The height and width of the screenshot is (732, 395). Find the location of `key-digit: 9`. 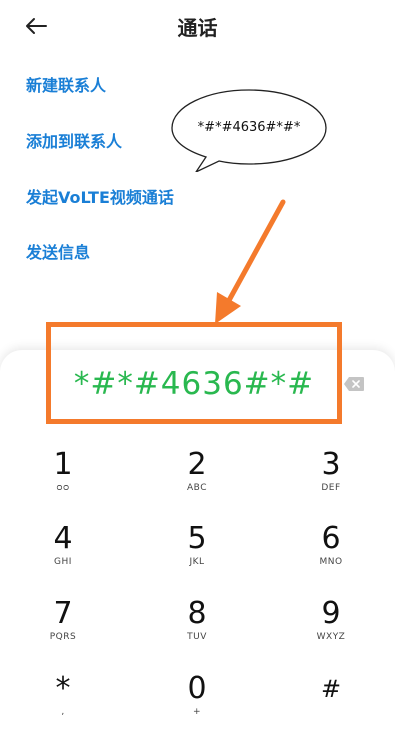

key-digit: 9 is located at coordinates (331, 613).